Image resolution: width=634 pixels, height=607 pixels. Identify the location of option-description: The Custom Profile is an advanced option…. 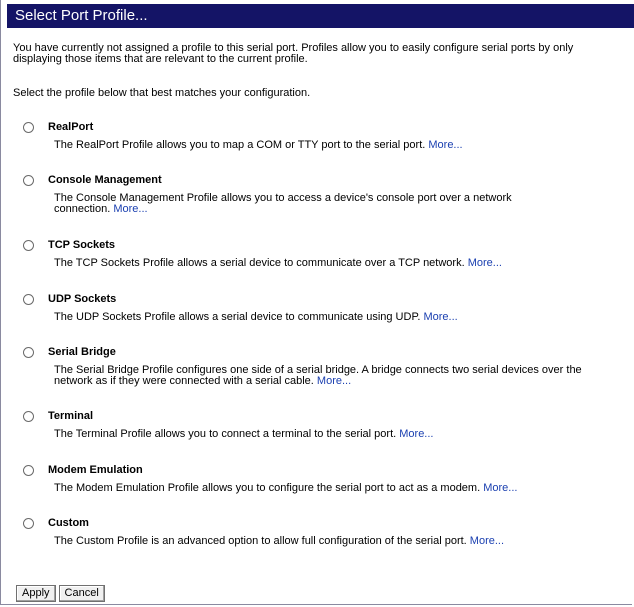
(344, 541).